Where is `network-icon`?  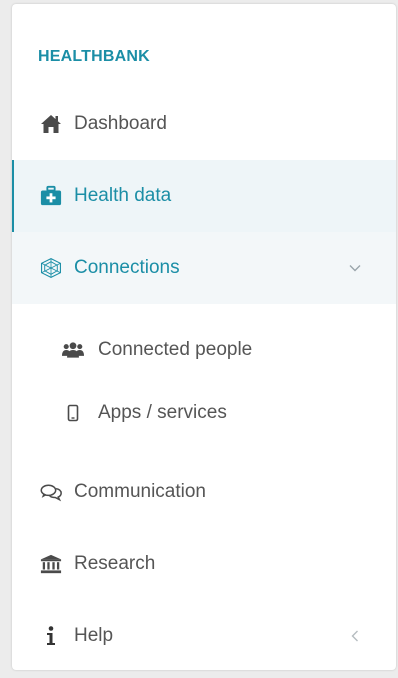
network-icon is located at coordinates (51, 268).